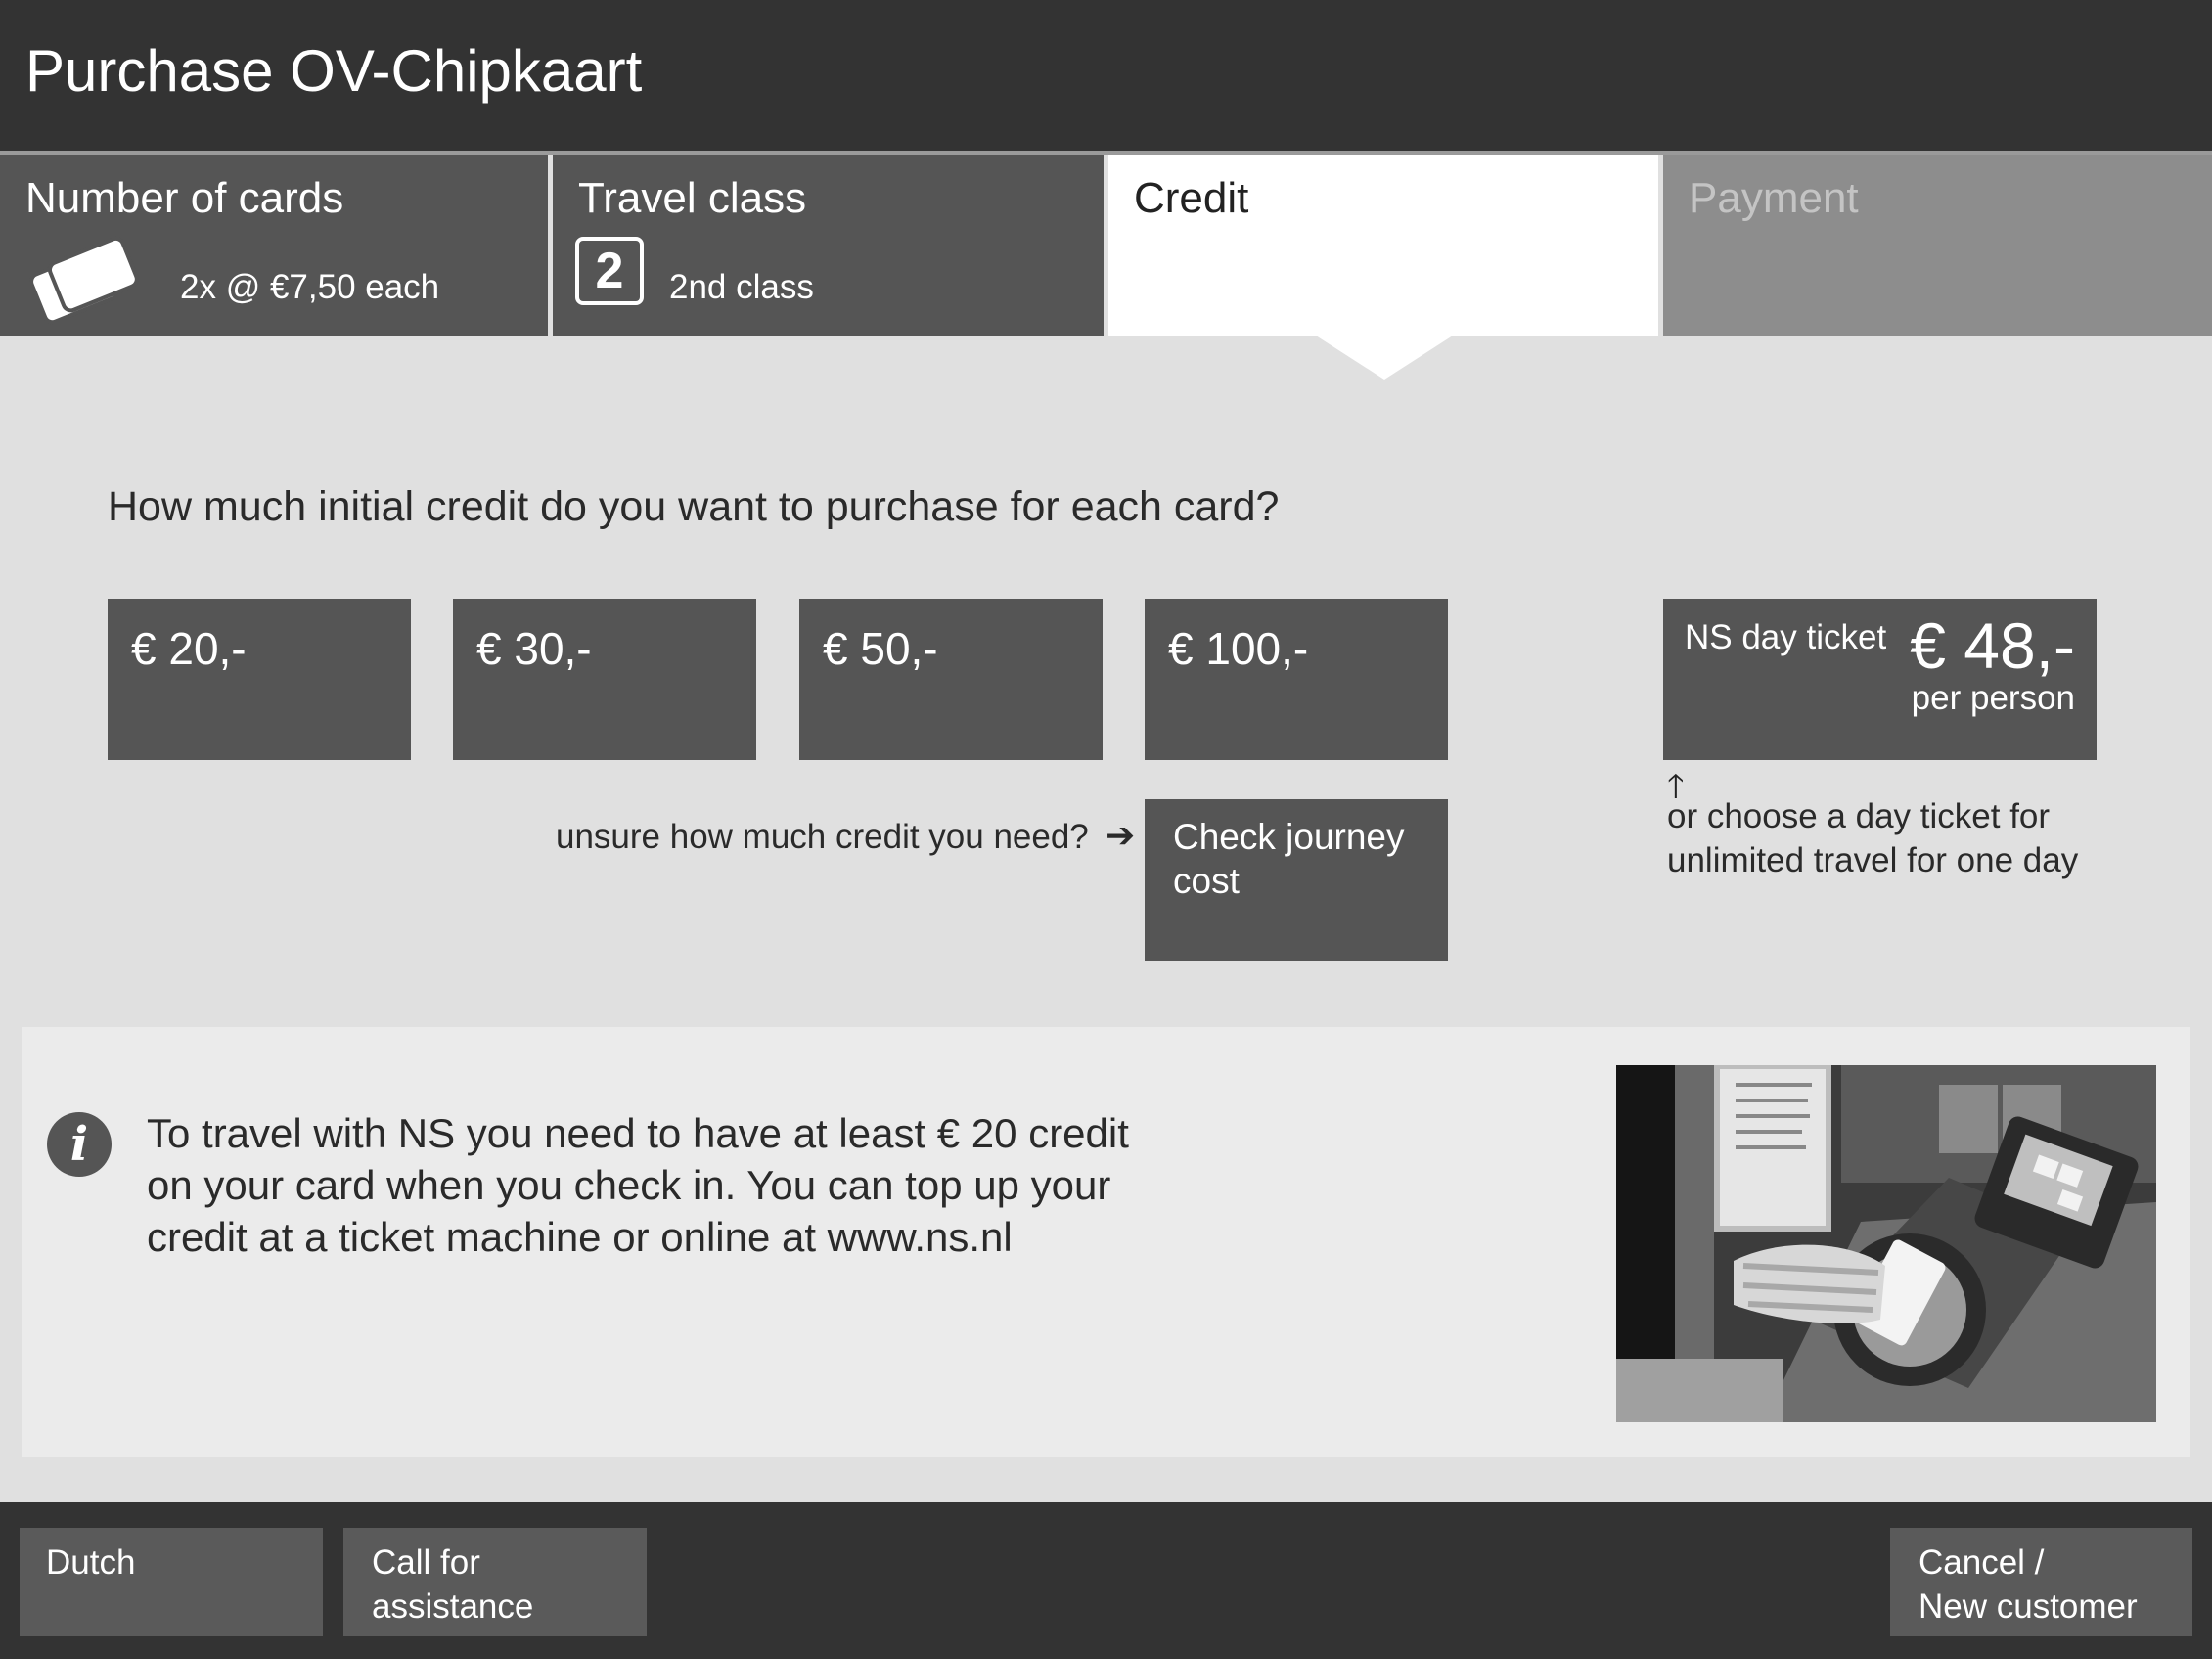 Image resolution: width=2212 pixels, height=1659 pixels. Describe the element at coordinates (604, 679) in the screenshot. I see `credit-30-button: € 30,-` at that location.